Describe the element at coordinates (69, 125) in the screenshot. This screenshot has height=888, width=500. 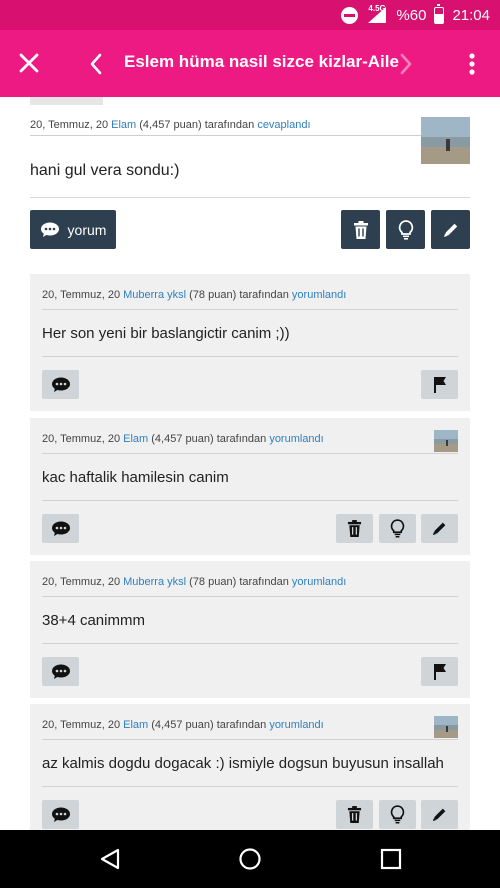
I see `answer-date: 20, Temmuz, 20` at that location.